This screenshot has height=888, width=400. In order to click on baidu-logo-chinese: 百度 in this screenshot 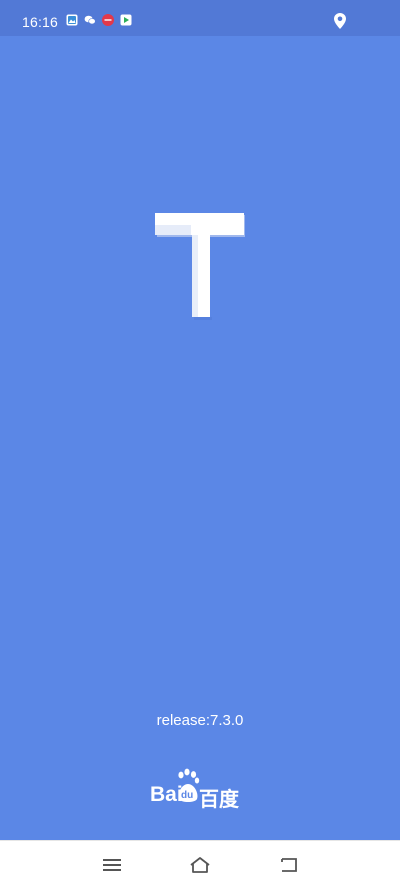, I will do `click(219, 799)`.